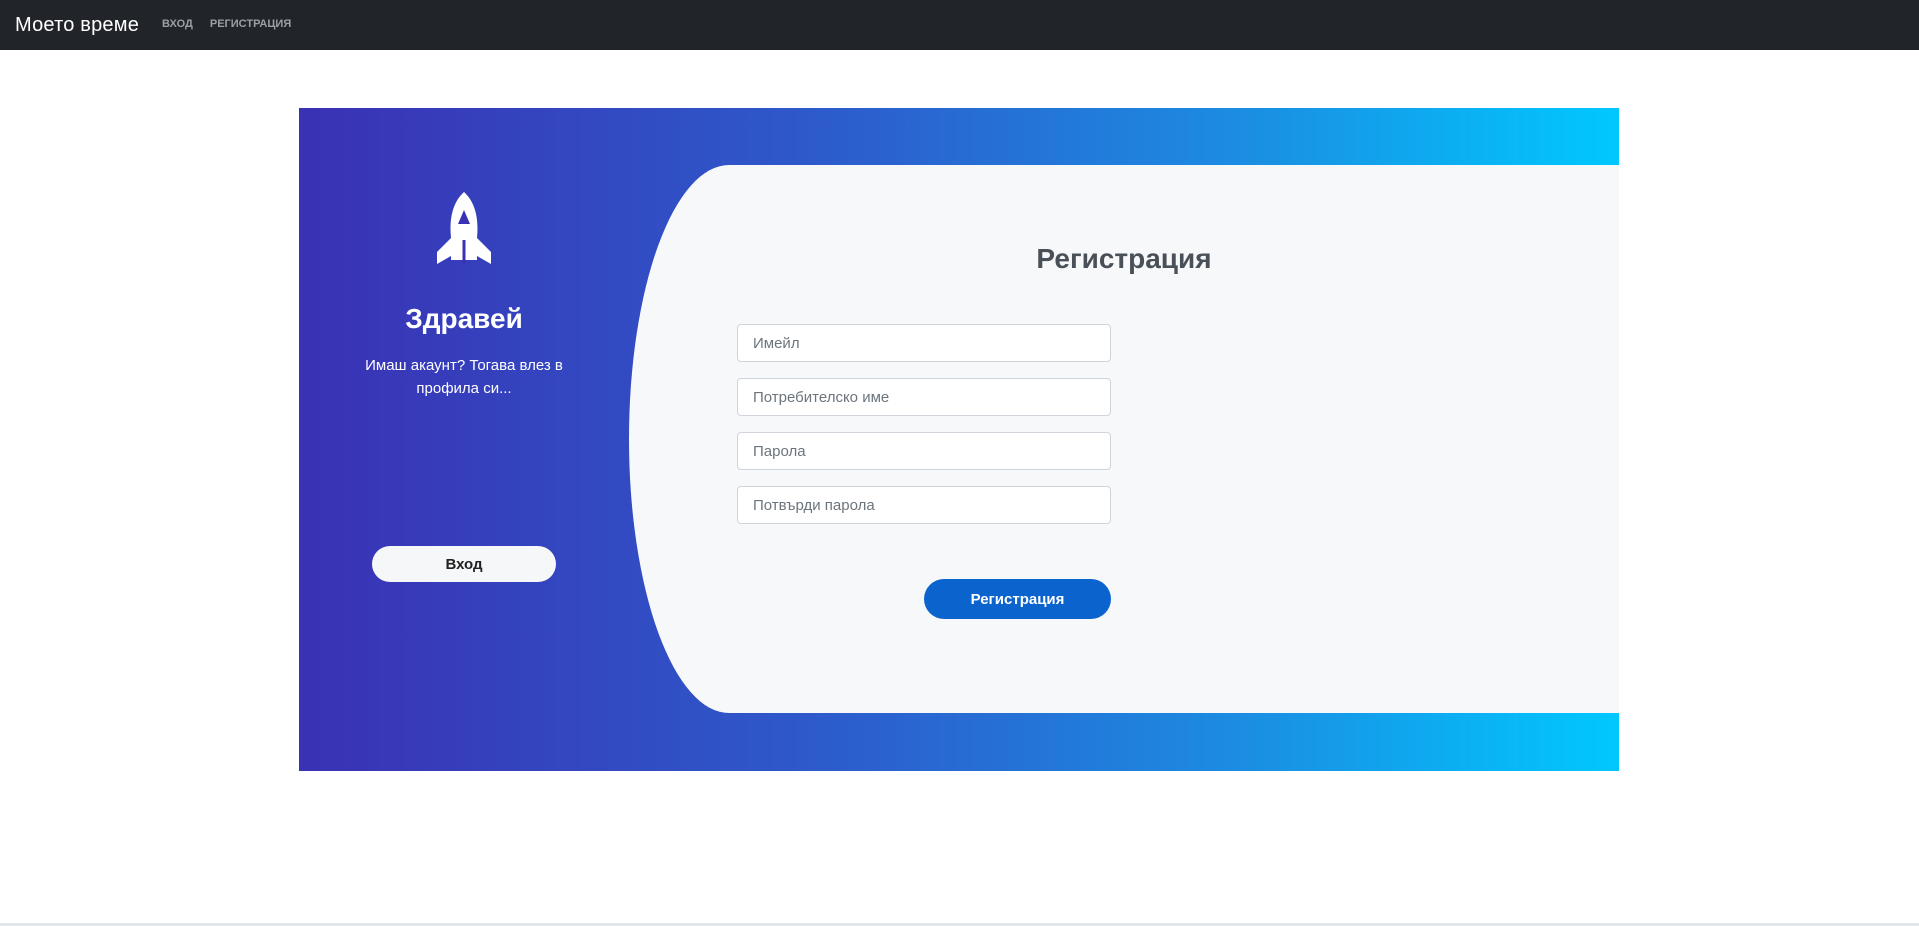 This screenshot has width=1919, height=926. I want to click on login-button: Вход, so click(464, 564).